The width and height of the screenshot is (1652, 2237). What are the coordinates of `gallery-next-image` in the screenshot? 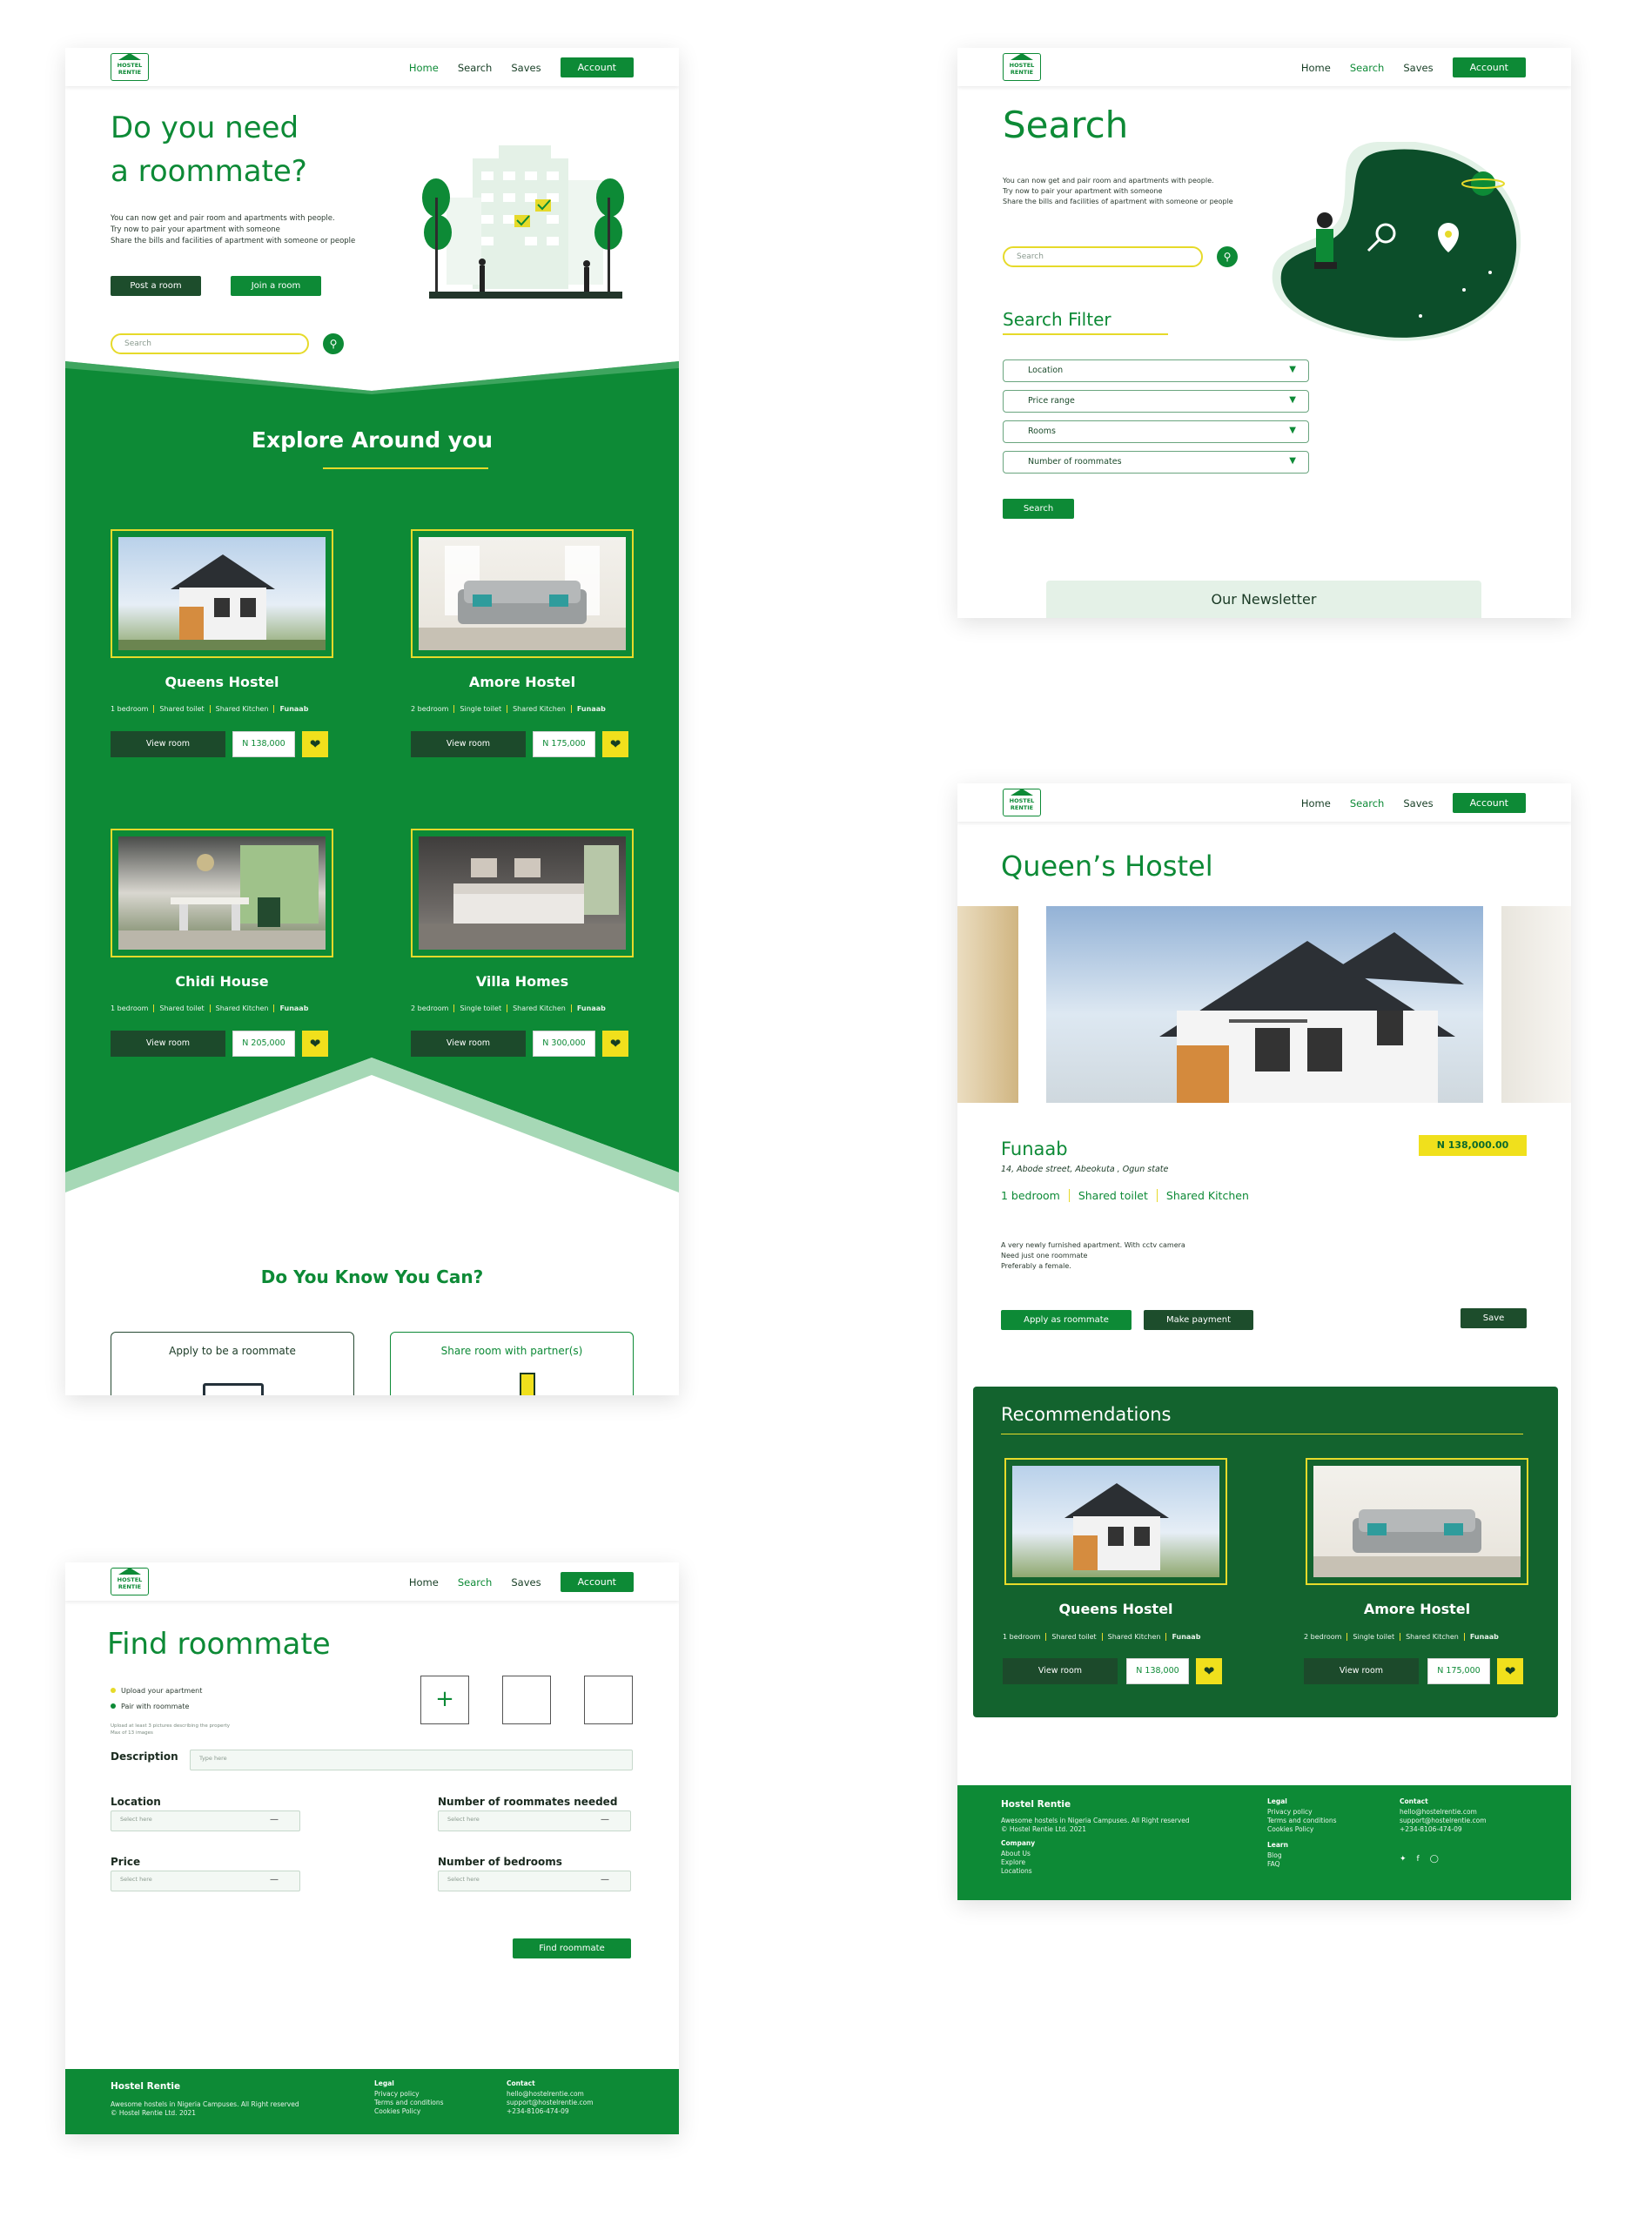 It's located at (1536, 1004).